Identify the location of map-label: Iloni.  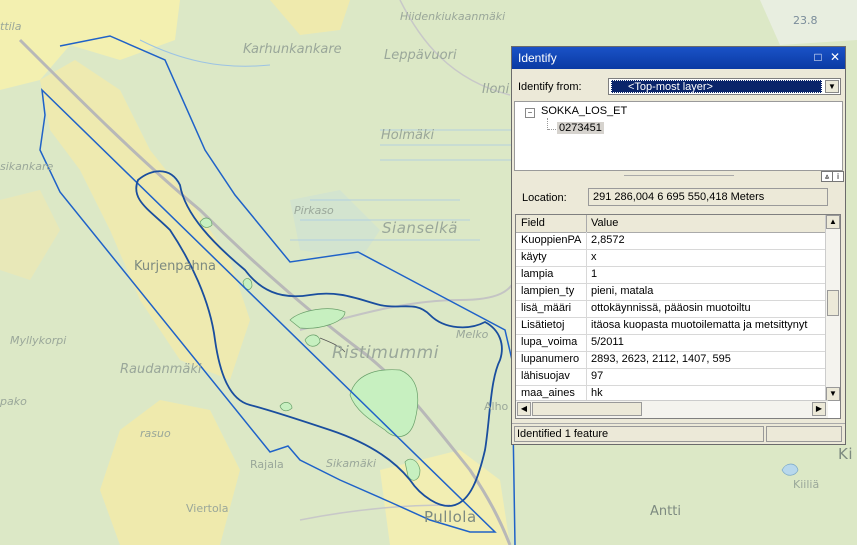
(496, 89).